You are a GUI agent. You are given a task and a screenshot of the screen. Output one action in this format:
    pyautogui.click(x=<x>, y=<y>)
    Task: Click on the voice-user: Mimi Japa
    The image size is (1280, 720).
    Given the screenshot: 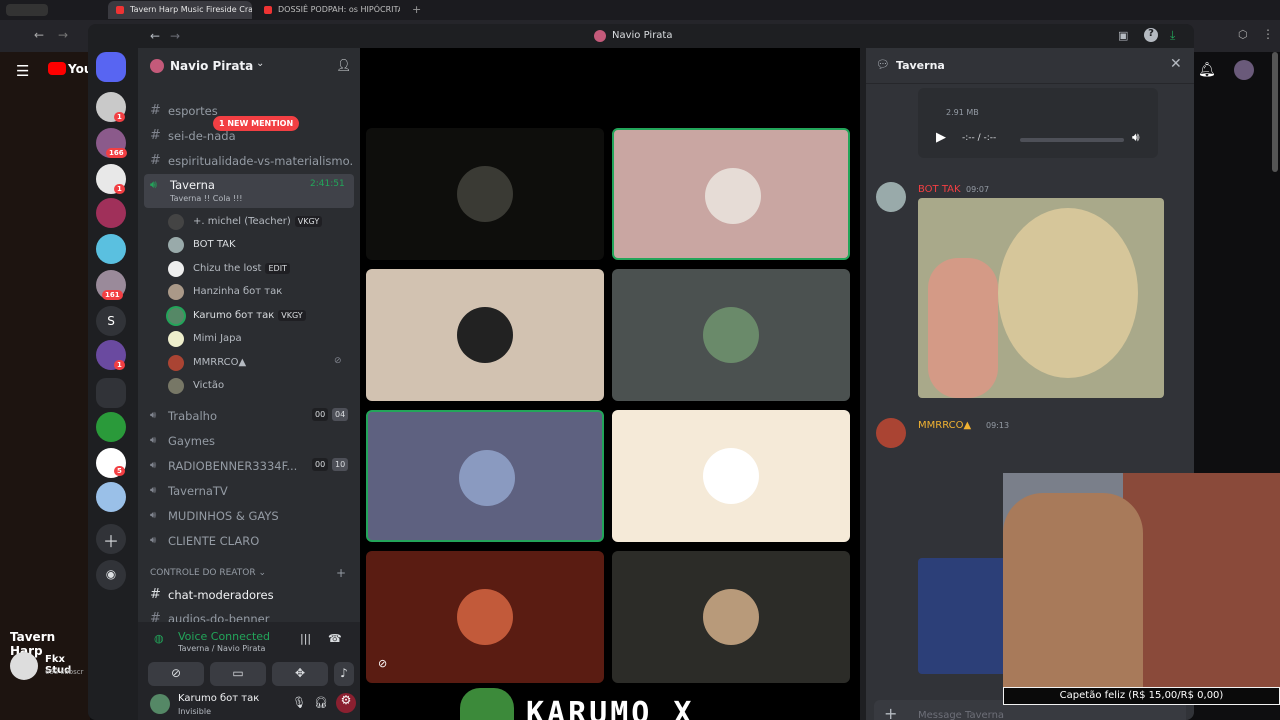 What is the action you would take?
    pyautogui.click(x=205, y=339)
    